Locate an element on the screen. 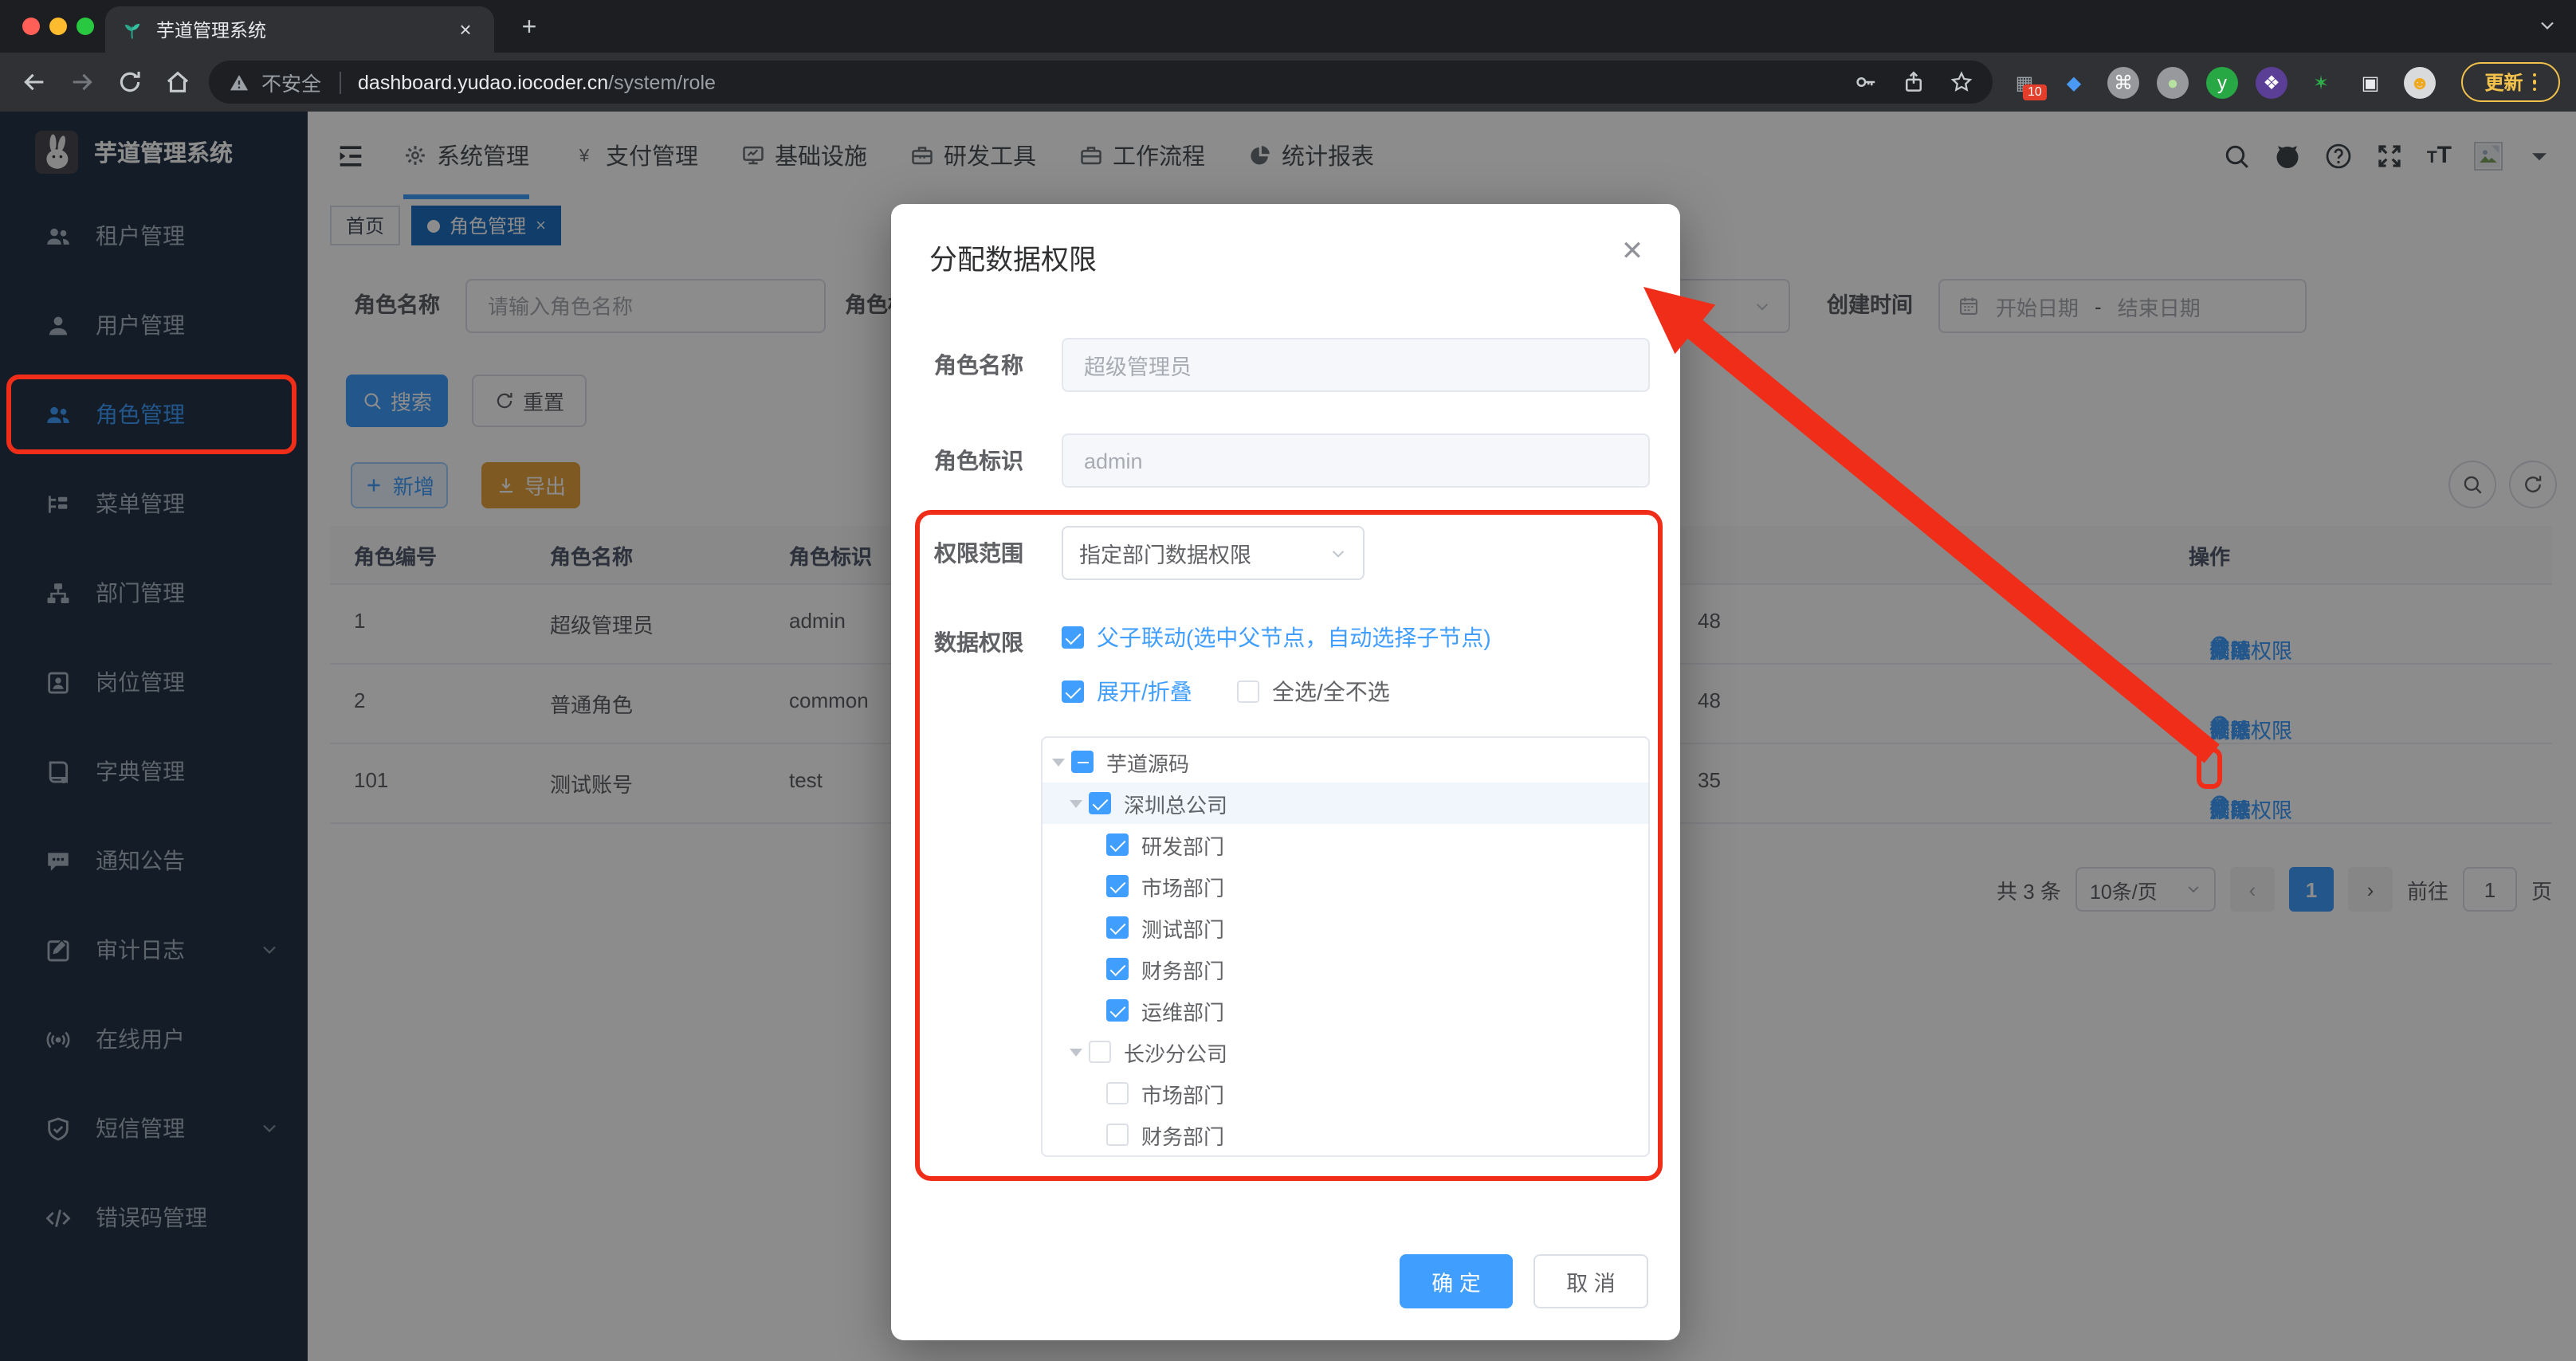 This screenshot has width=2576, height=1361. expand-checkbox-row: 展开/折叠 is located at coordinates (1127, 692).